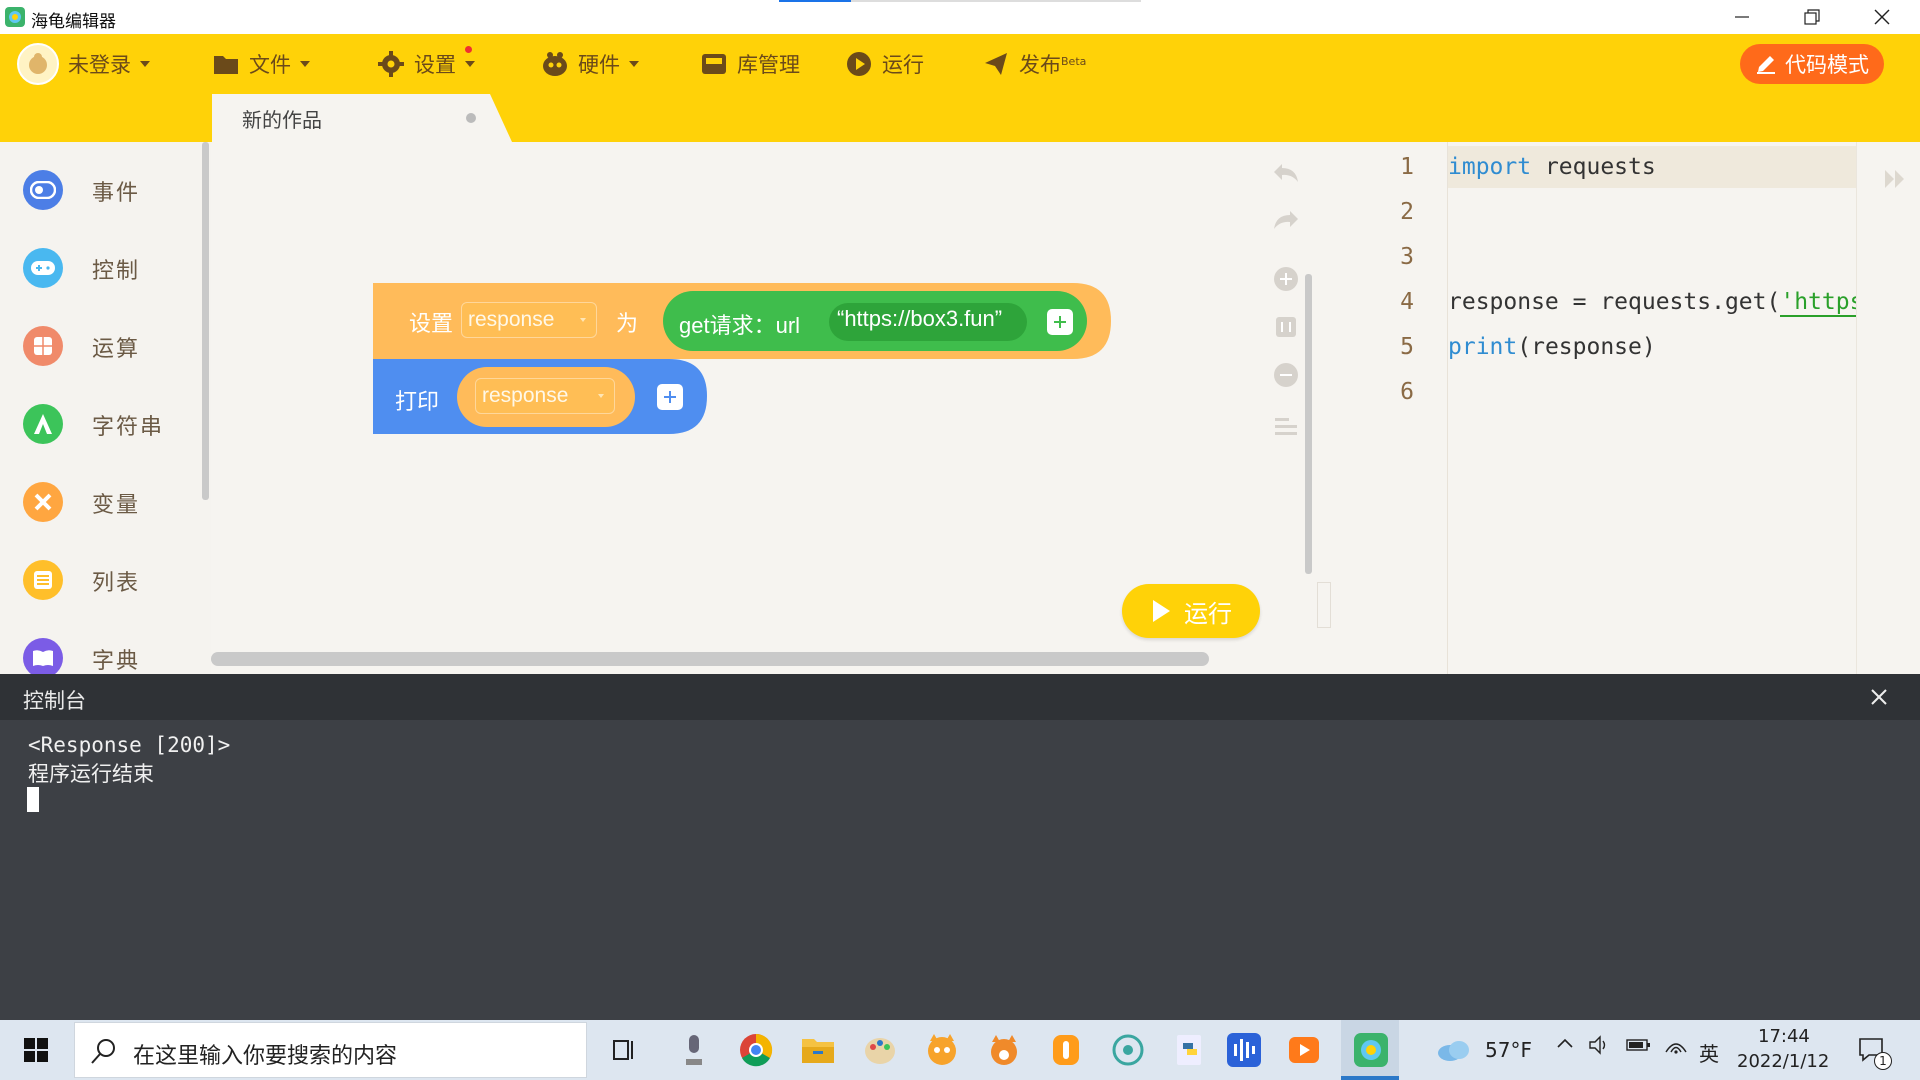  Describe the element at coordinates (1128, 1050) in the screenshot. I see `taskbar-app-network` at that location.